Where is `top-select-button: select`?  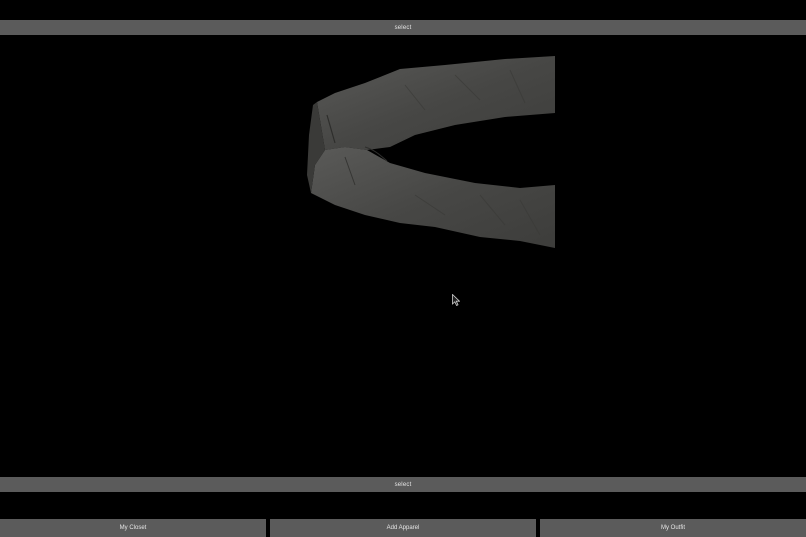
top-select-button: select is located at coordinates (403, 27).